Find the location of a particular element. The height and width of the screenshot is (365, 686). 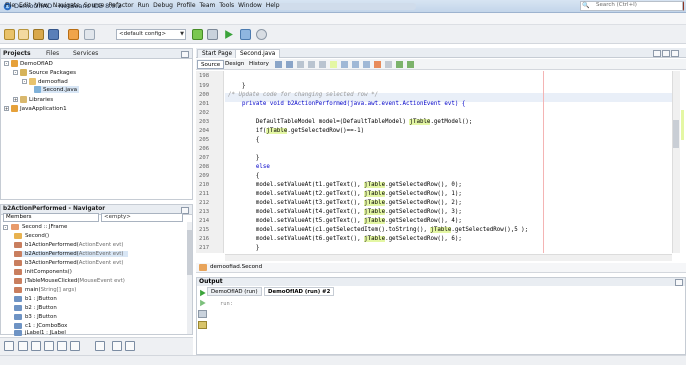

uncomment-icon is located at coordinates (410, 64).